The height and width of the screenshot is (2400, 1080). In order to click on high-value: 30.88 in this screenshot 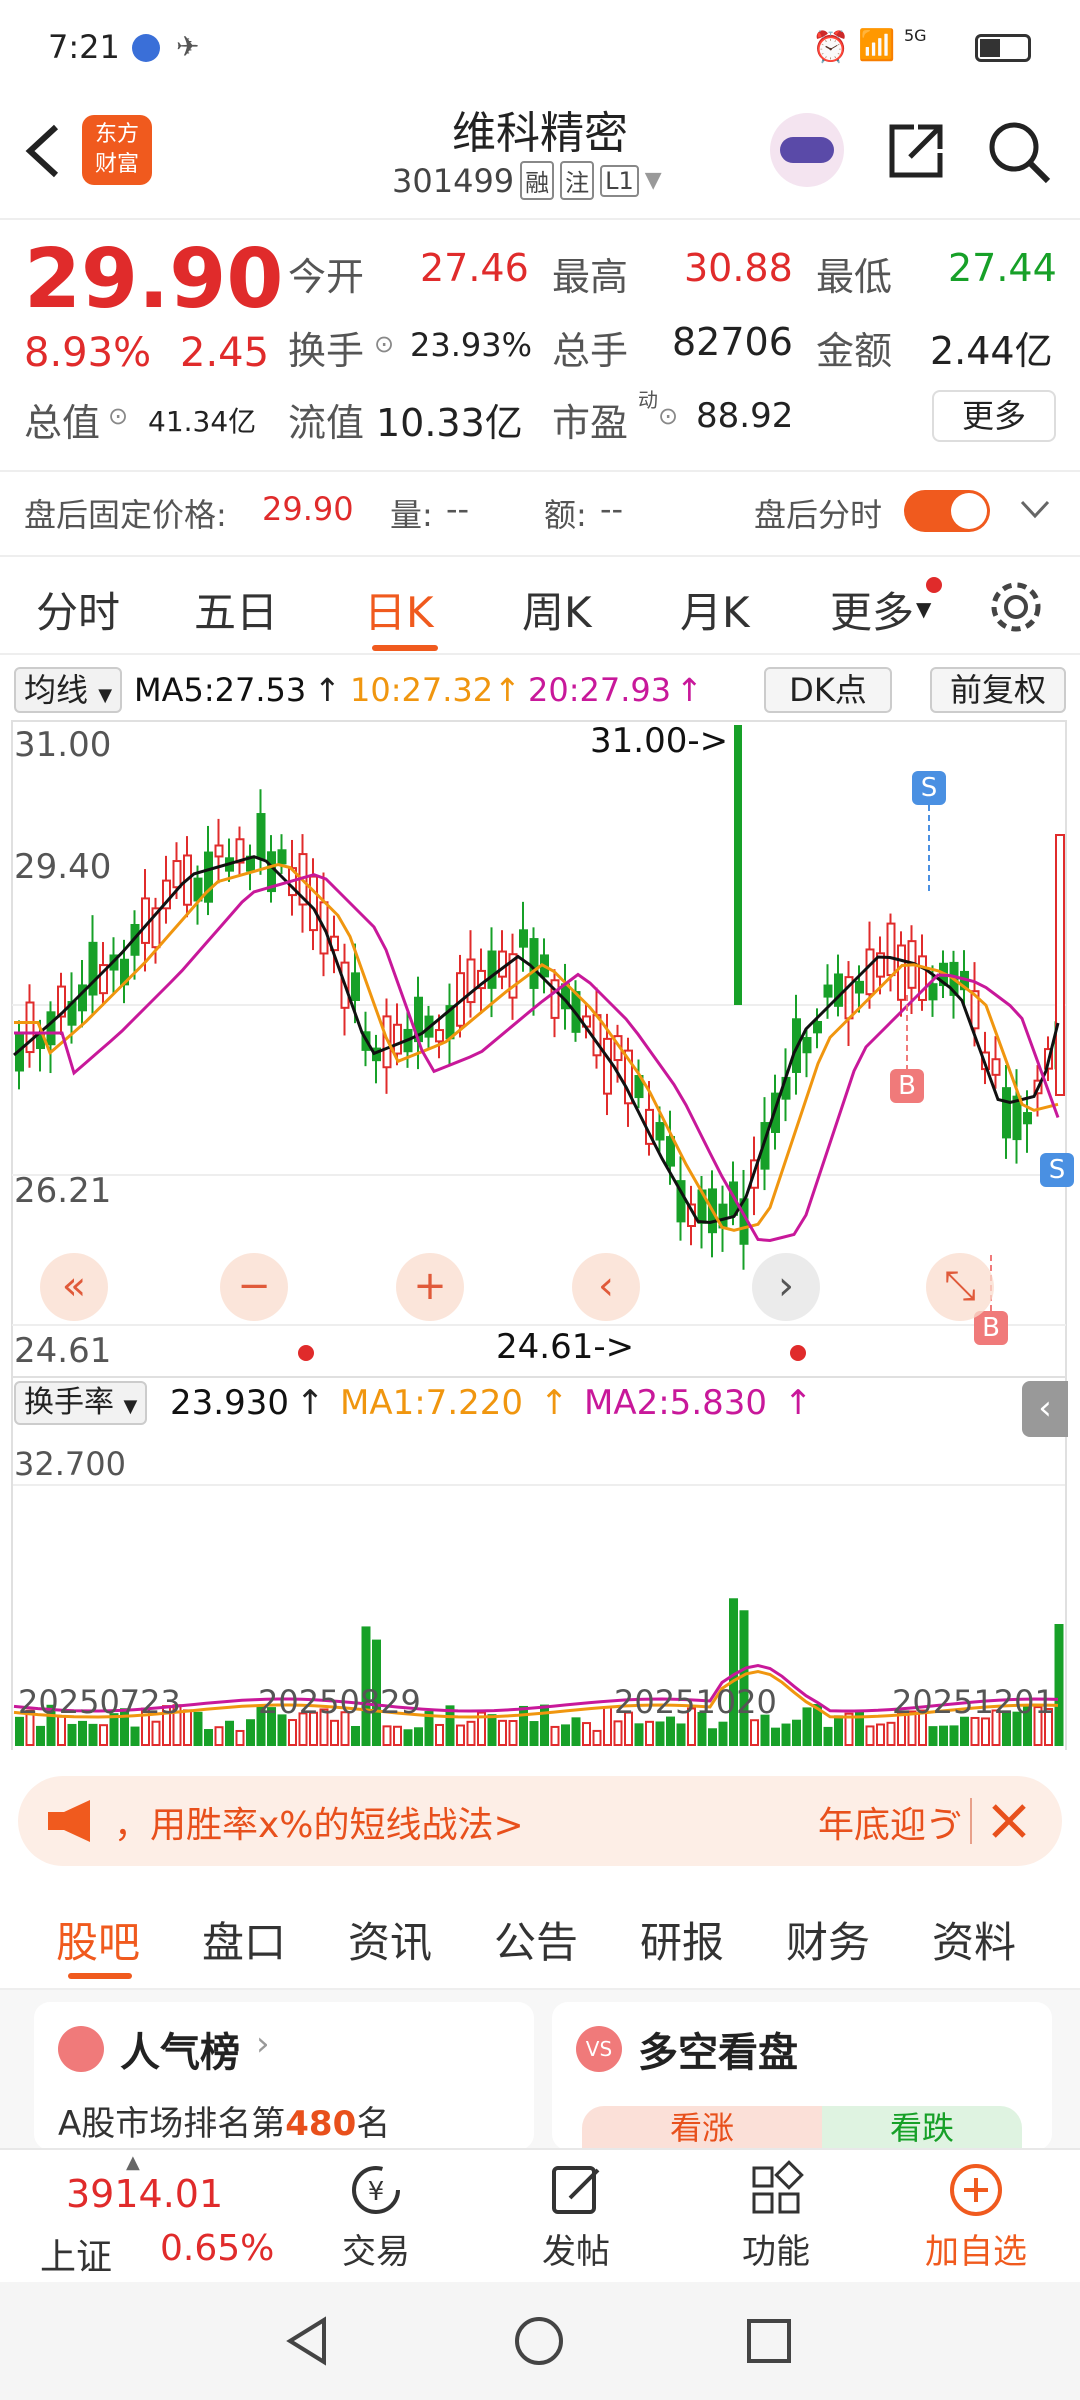, I will do `click(738, 268)`.